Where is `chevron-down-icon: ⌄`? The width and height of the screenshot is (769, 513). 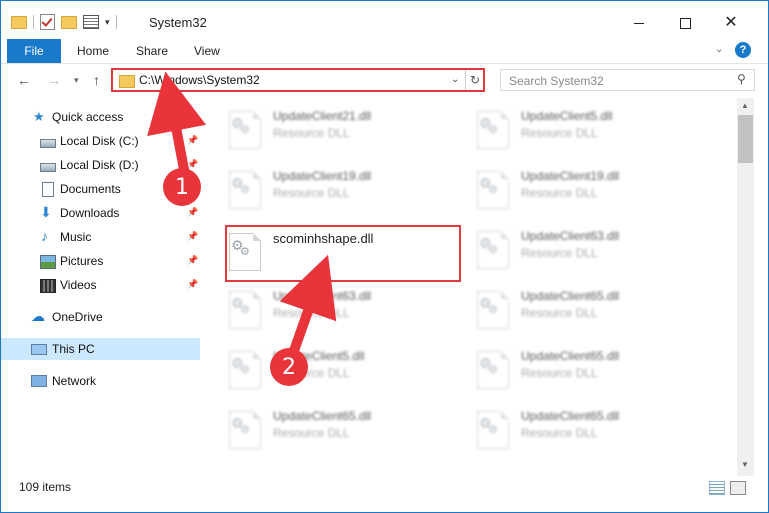
chevron-down-icon: ⌄ is located at coordinates (455, 79).